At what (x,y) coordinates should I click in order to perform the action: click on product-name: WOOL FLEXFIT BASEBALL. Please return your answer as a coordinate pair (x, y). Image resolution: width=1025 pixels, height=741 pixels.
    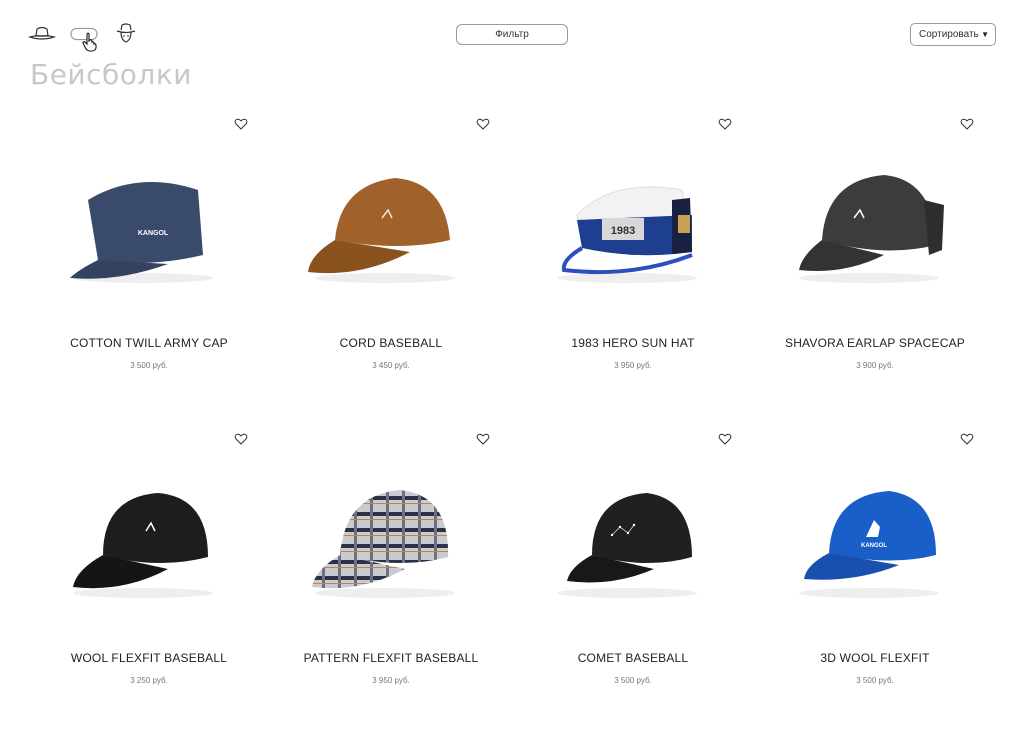
    Looking at the image, I should click on (149, 658).